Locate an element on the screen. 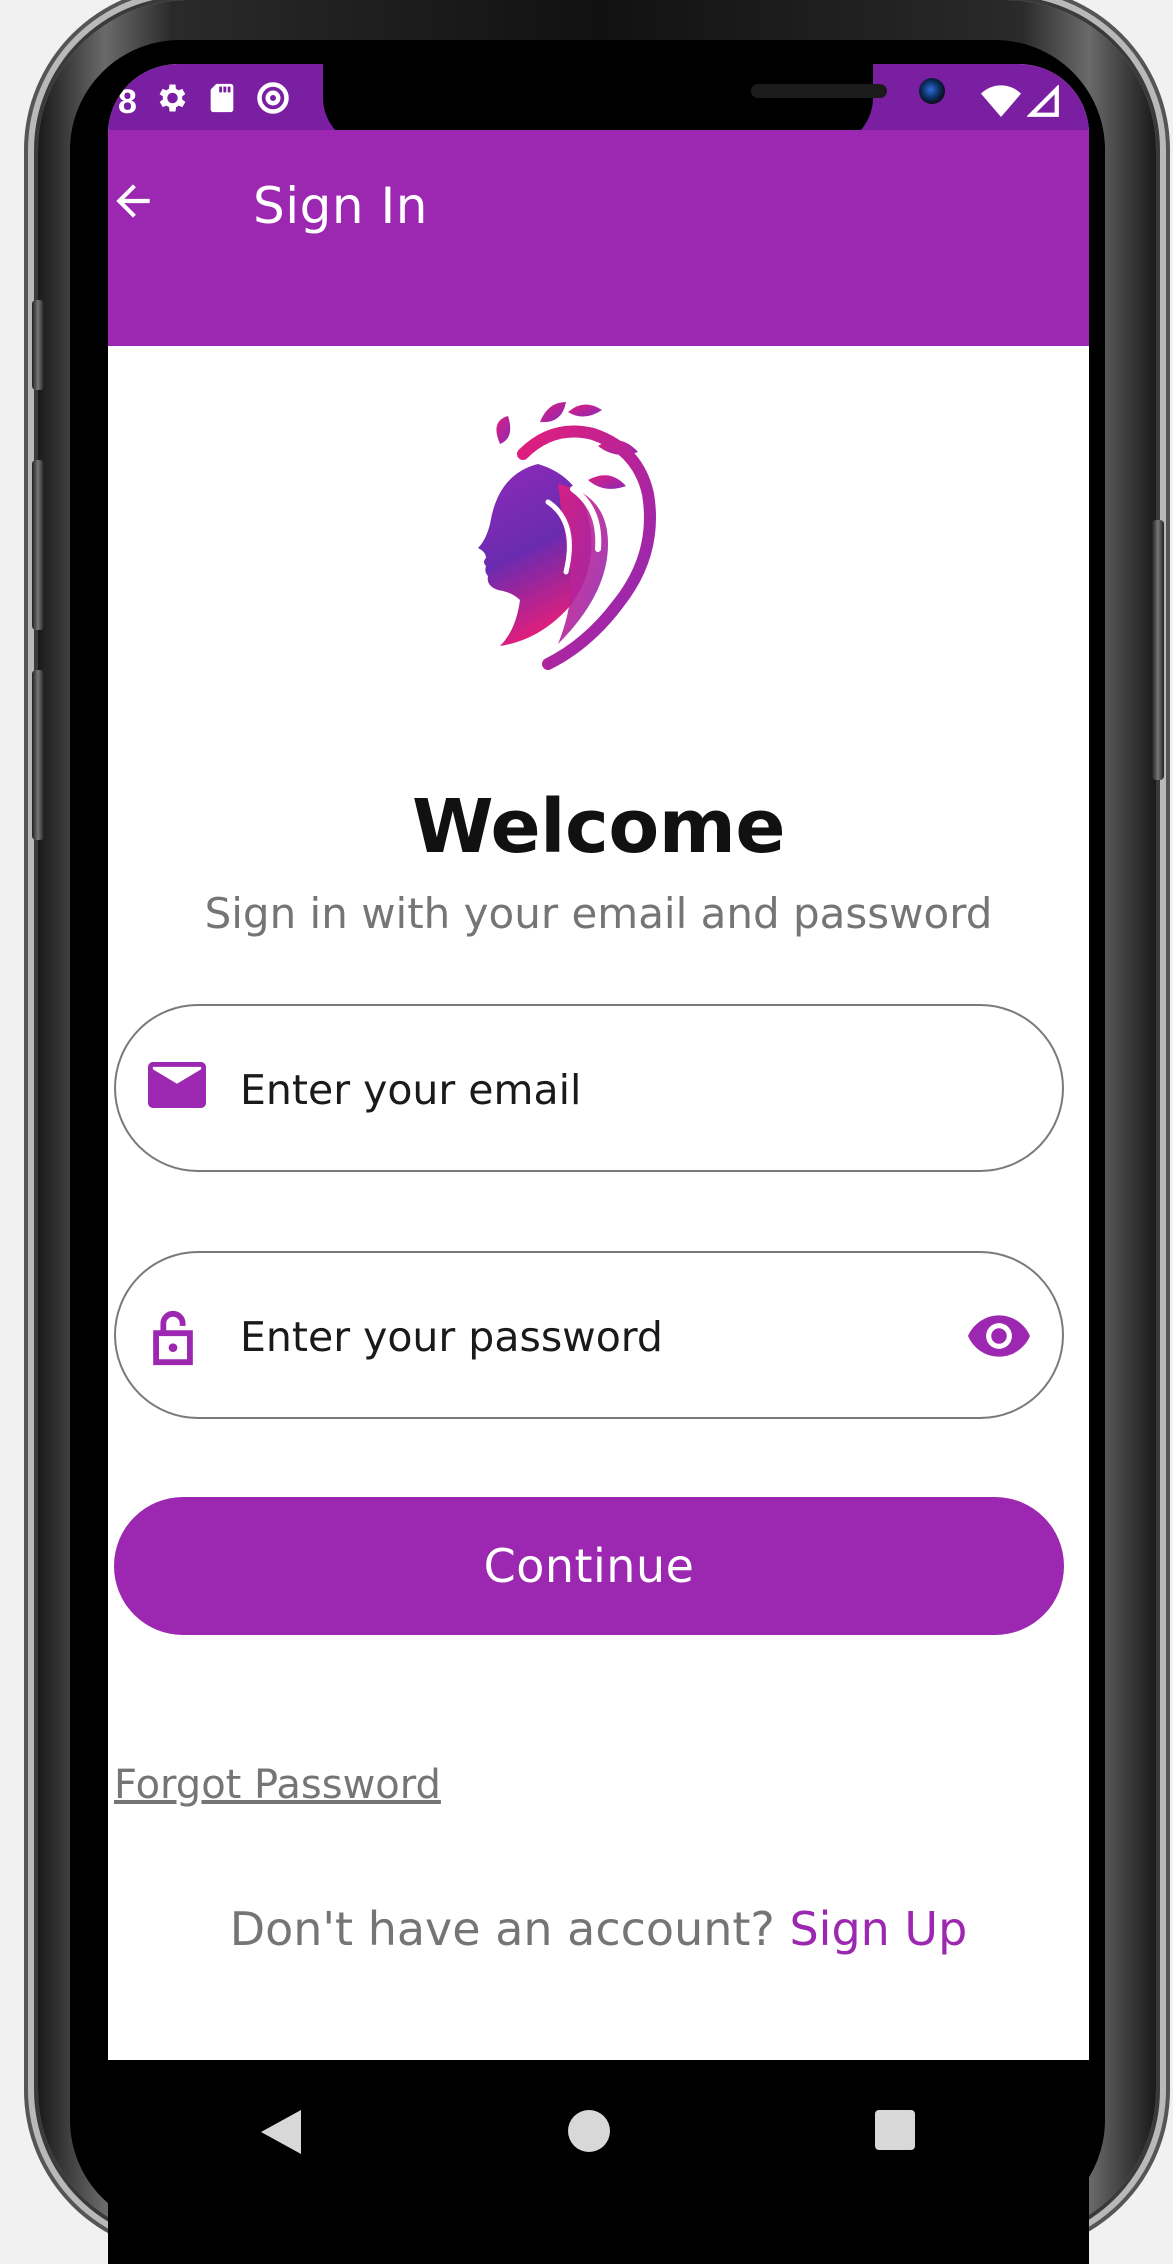  arrow-left-icon is located at coordinates (133, 201).